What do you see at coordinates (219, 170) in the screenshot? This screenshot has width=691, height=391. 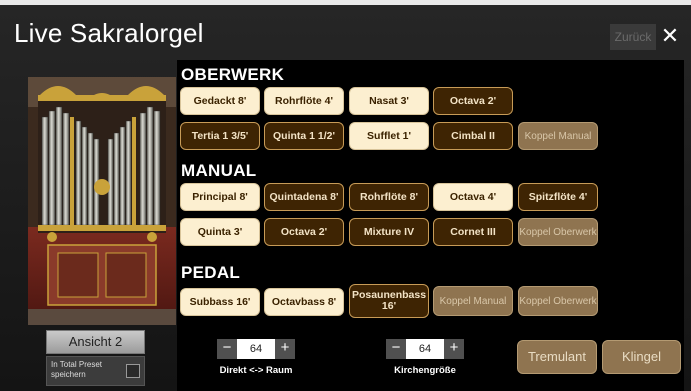 I see `section-title-manual: MANUAL` at bounding box center [219, 170].